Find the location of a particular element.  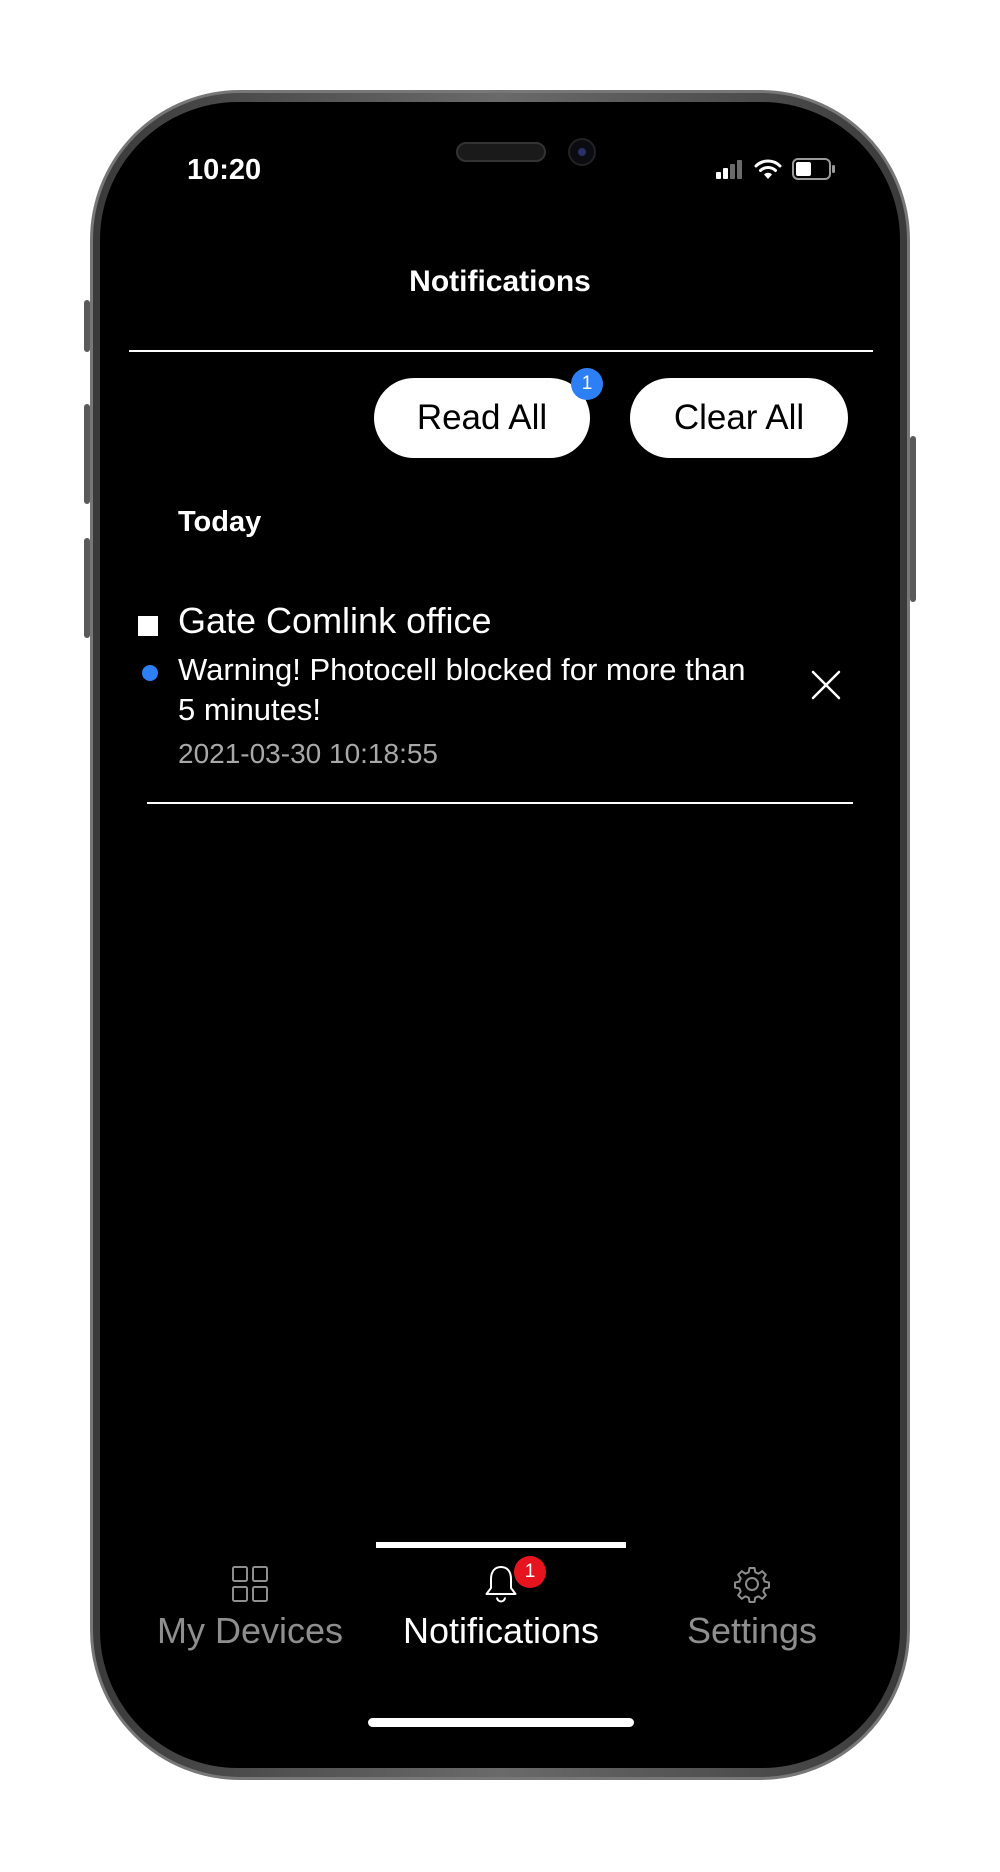

unread-dot-icon is located at coordinates (150, 673).